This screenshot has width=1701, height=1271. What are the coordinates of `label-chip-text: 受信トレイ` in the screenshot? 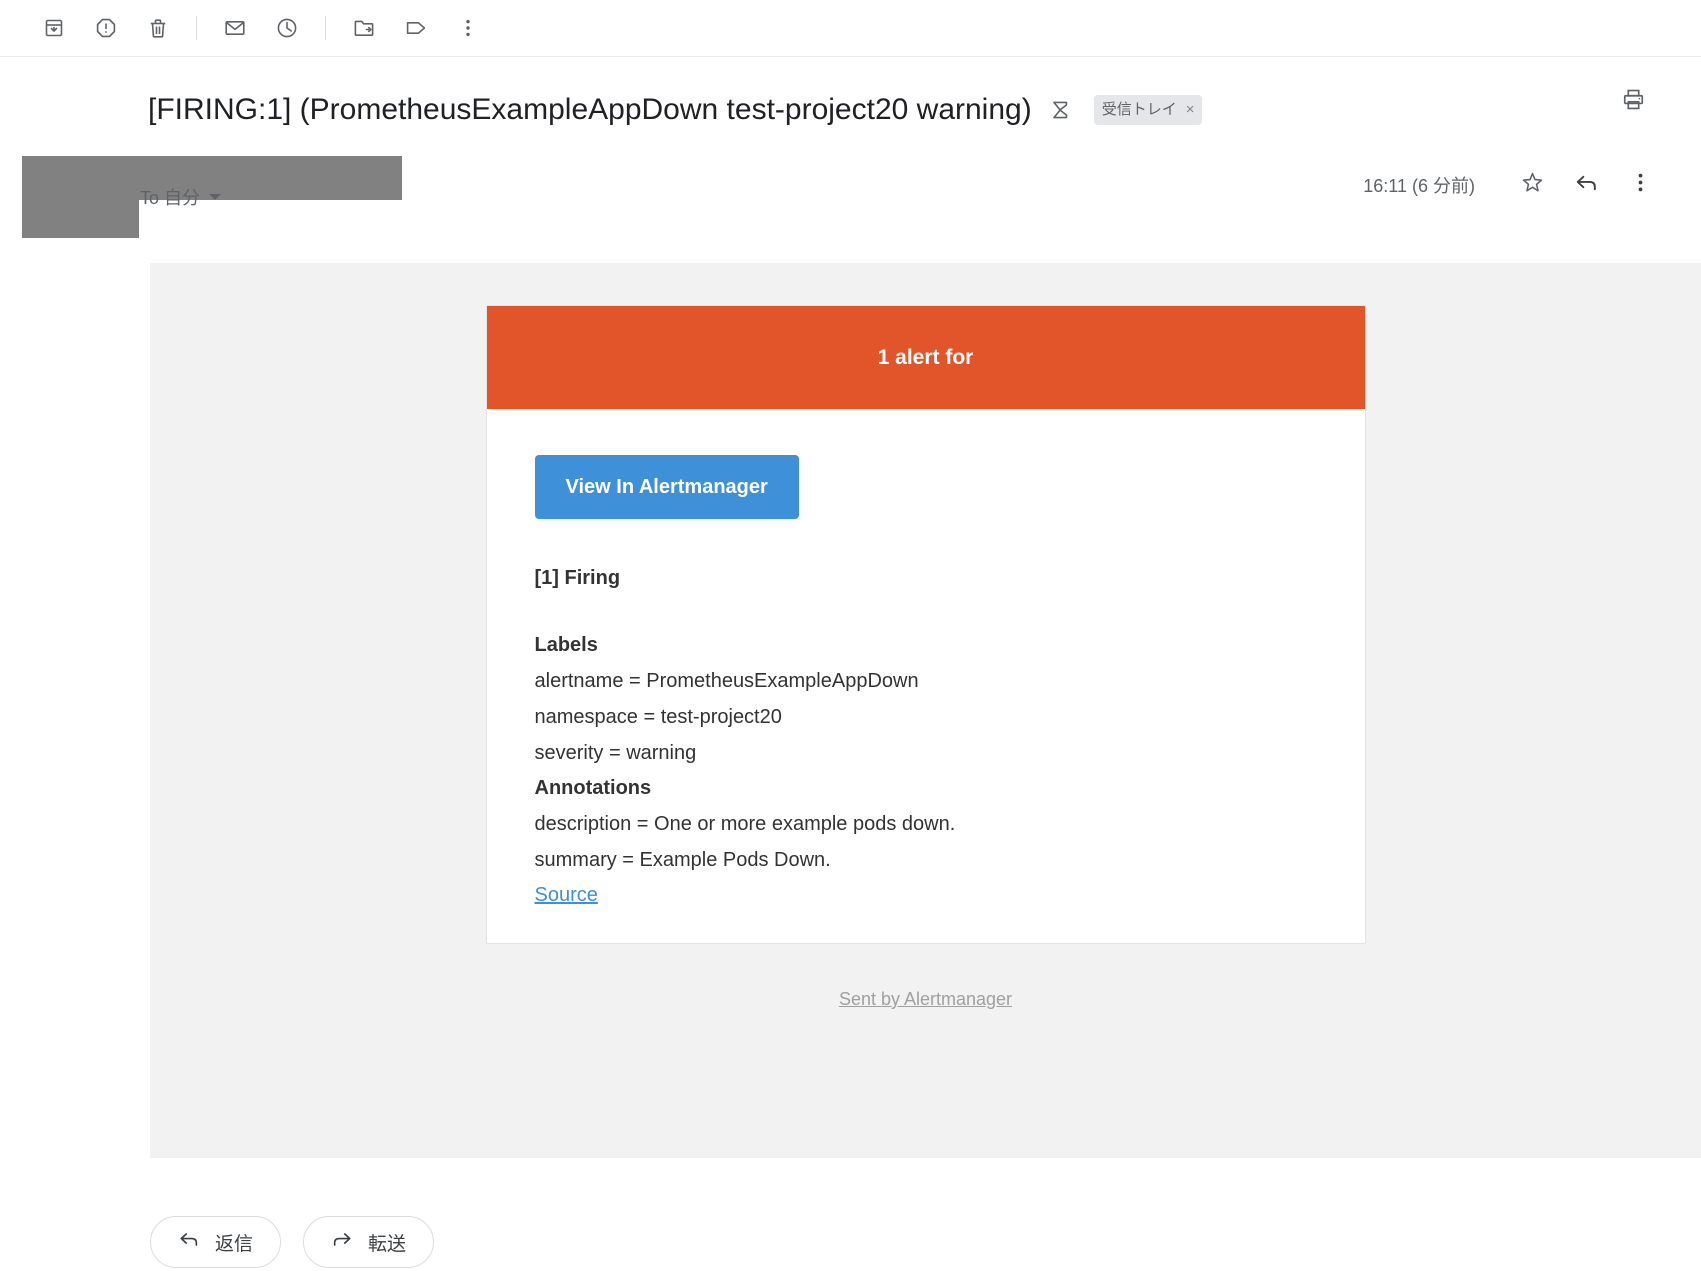 It's located at (1139, 109).